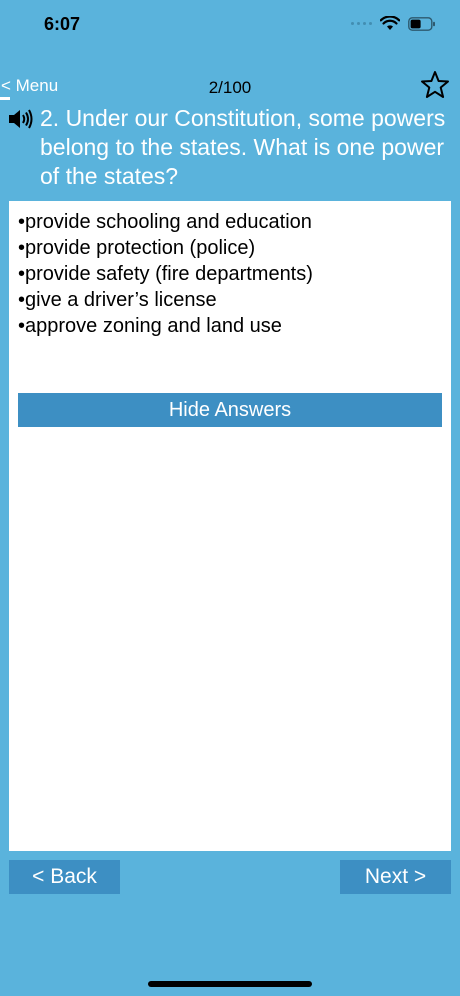 The image size is (460, 996). I want to click on star-outline-icon, so click(435, 84).